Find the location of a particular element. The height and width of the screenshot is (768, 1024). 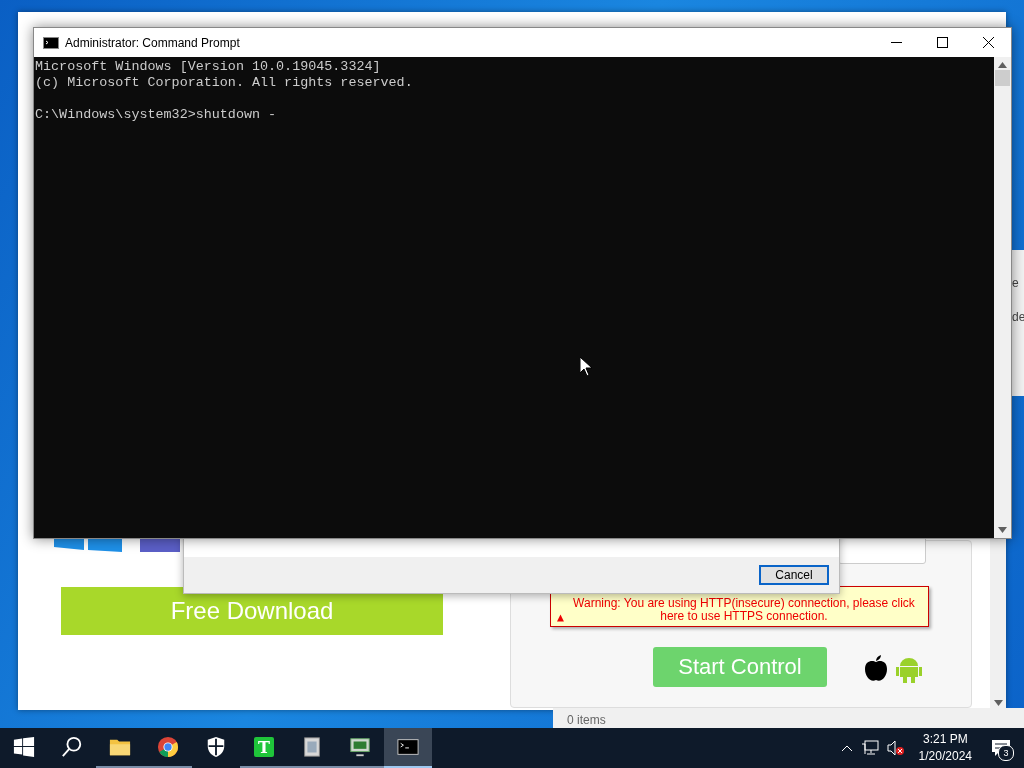

notification-button: 3 is located at coordinates (1001, 748).